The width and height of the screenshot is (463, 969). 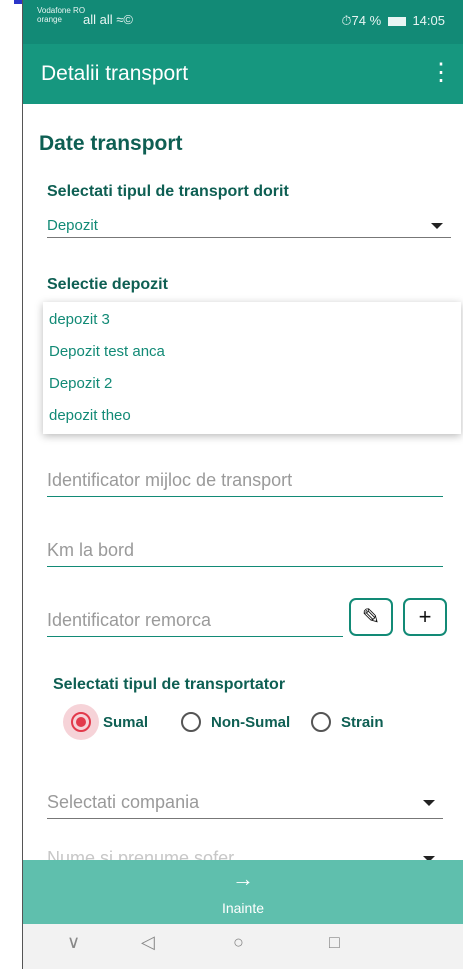 I want to click on carrier-name: Vodafone RO, so click(x=61, y=10).